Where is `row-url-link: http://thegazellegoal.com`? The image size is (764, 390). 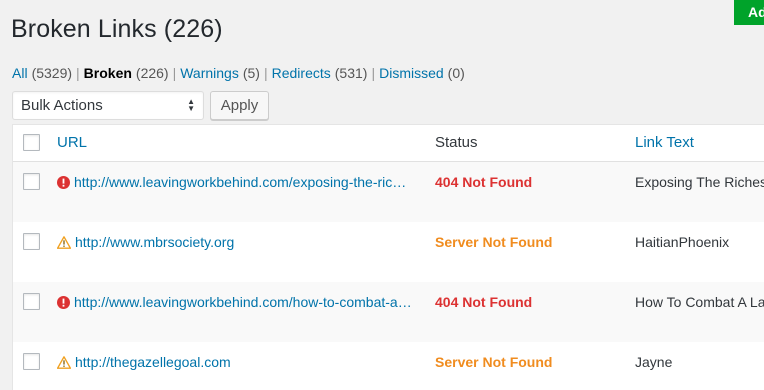
row-url-link: http://thegazellegoal.com is located at coordinates (235, 362).